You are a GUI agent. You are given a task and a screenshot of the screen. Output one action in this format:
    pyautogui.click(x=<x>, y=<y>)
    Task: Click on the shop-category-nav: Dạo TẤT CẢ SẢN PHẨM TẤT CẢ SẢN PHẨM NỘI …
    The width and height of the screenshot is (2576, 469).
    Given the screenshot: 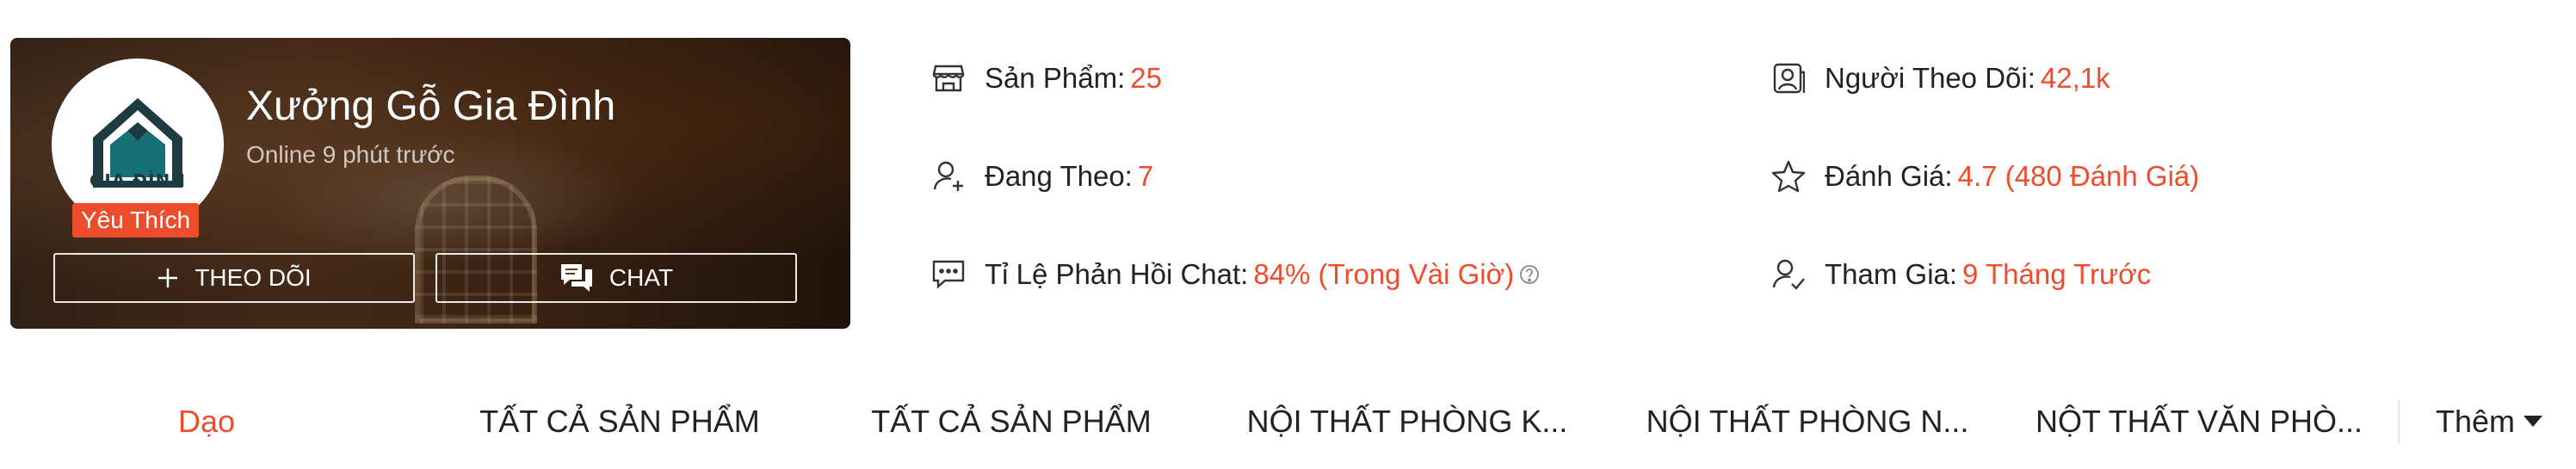 What is the action you would take?
    pyautogui.click(x=1288, y=421)
    